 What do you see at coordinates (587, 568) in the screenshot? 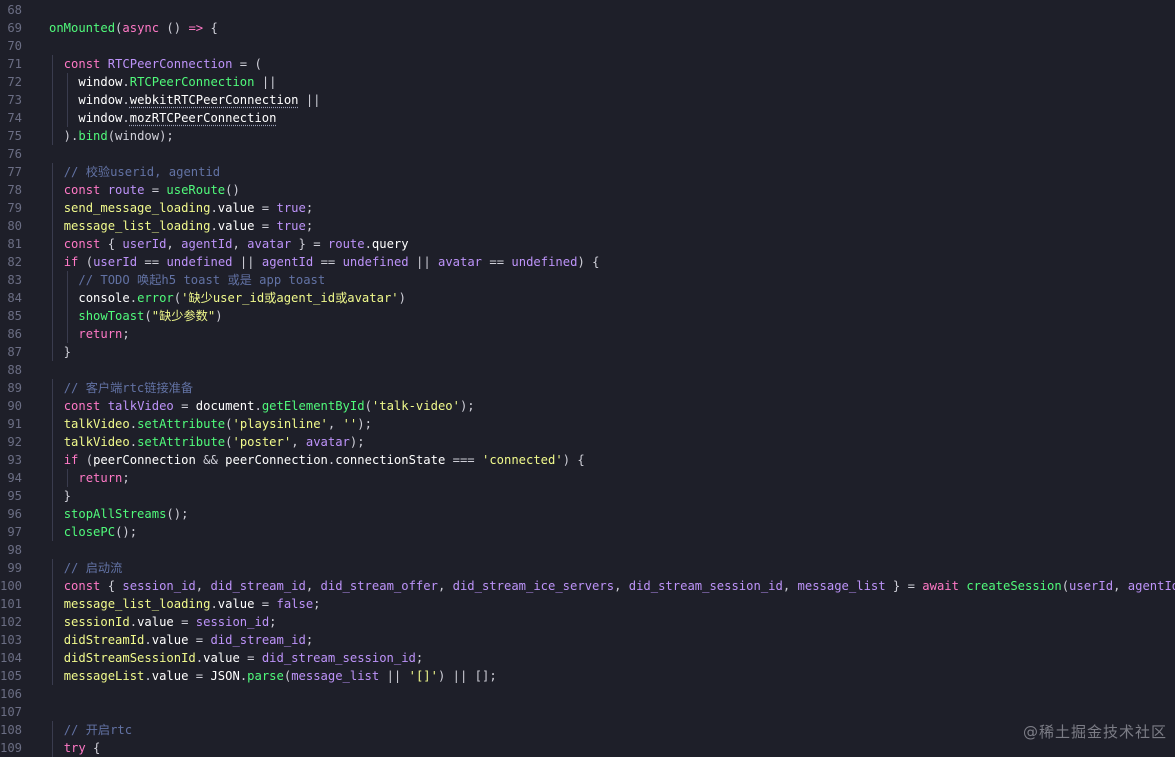
I see `code-line: 99 // 启动流` at bounding box center [587, 568].